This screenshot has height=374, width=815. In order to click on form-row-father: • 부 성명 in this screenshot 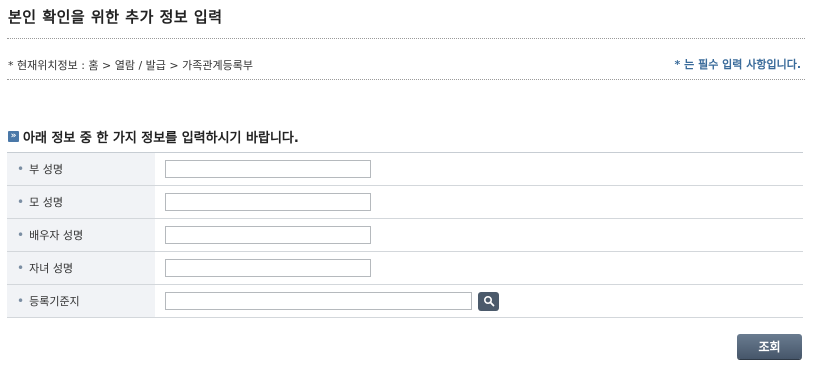, I will do `click(405, 169)`.